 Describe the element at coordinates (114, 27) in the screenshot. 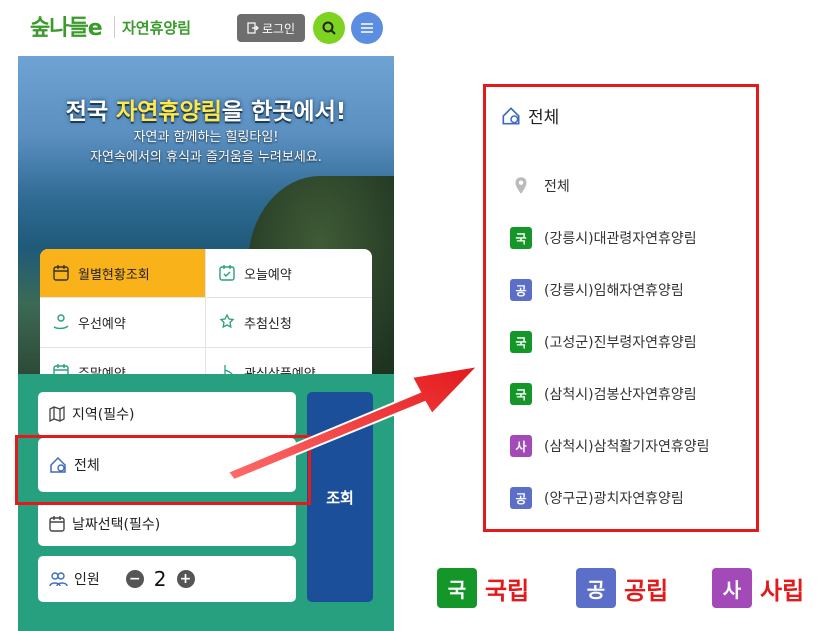

I see `logo-divider` at that location.